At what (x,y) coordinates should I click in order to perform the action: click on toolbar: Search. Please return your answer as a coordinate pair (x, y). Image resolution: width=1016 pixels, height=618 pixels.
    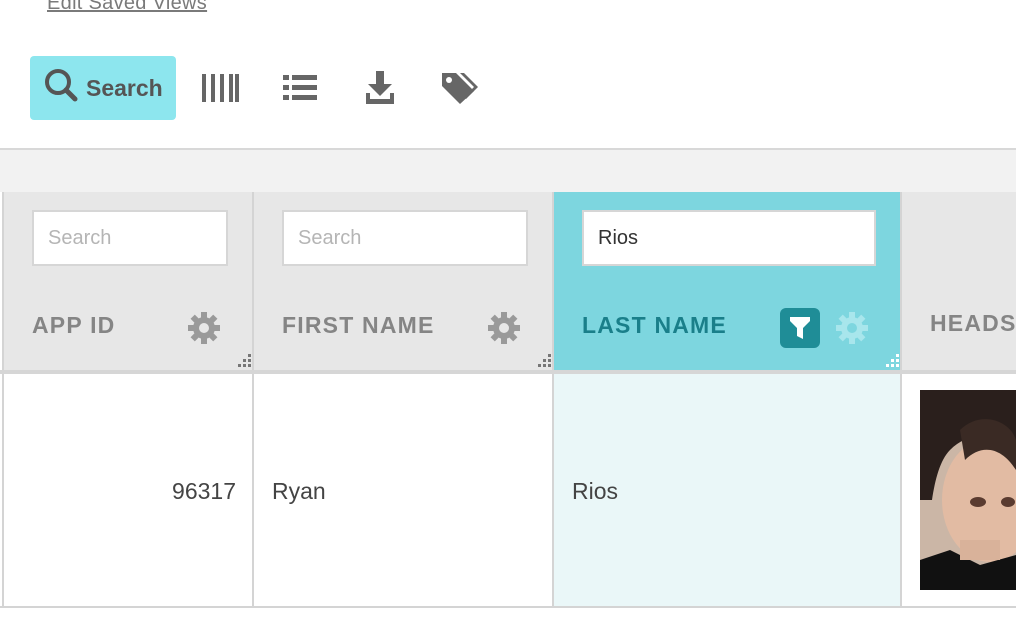
    Looking at the image, I should click on (103, 88).